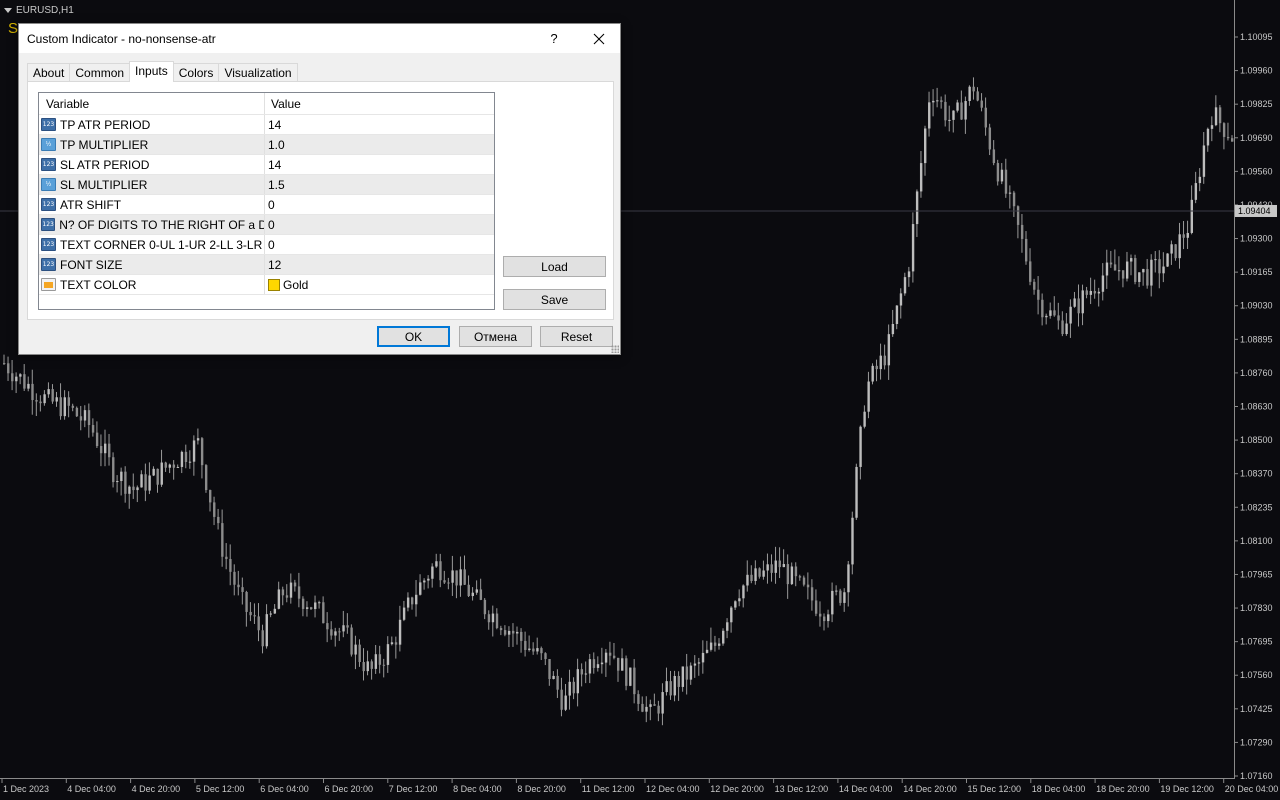 The height and width of the screenshot is (800, 1280). I want to click on price-tick-label: 1.07965, so click(1256, 574).